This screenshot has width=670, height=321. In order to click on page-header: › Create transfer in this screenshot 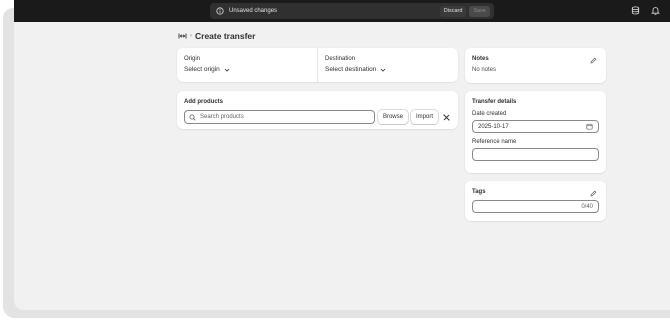, I will do `click(216, 36)`.